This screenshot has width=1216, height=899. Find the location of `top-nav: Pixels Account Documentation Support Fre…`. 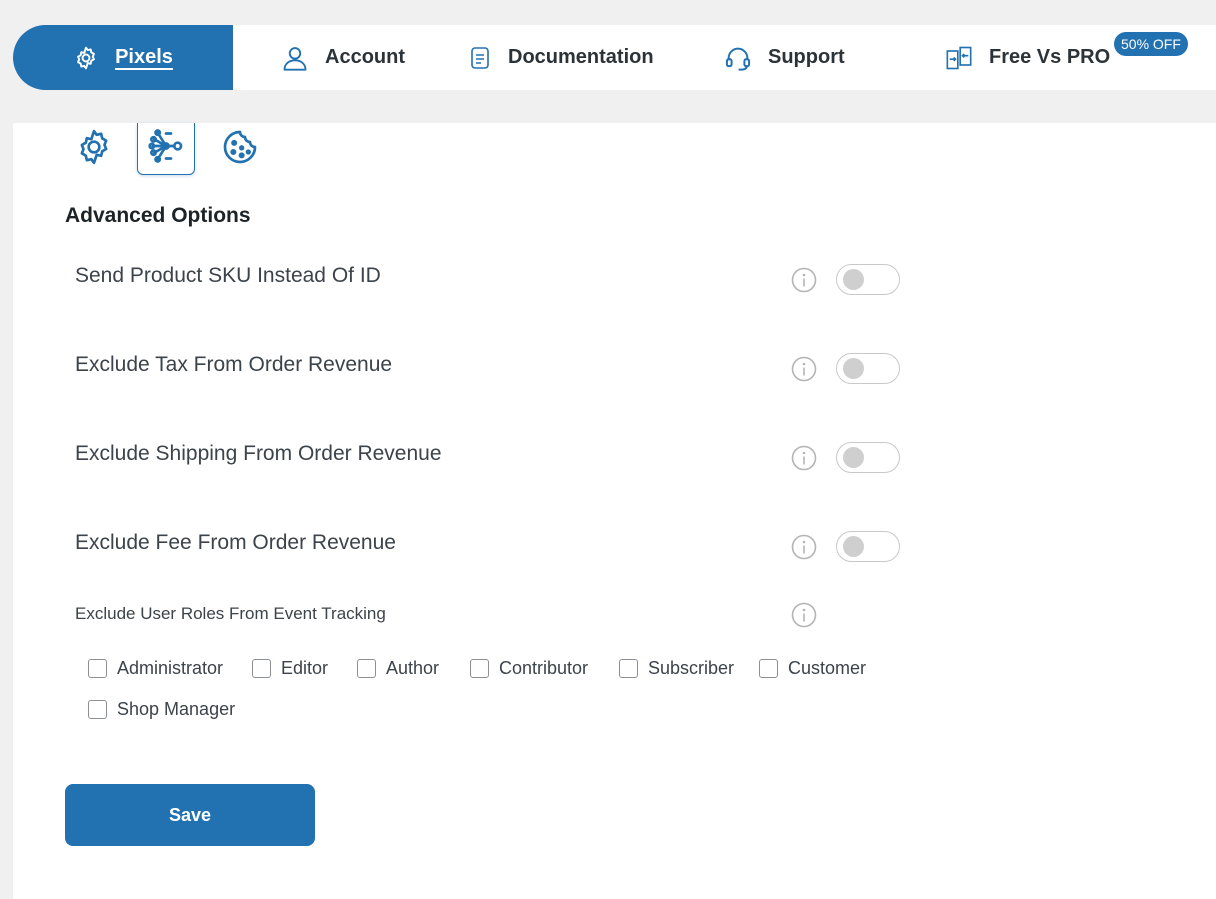

top-nav: Pixels Account Documentation Support Fre… is located at coordinates (614, 57).